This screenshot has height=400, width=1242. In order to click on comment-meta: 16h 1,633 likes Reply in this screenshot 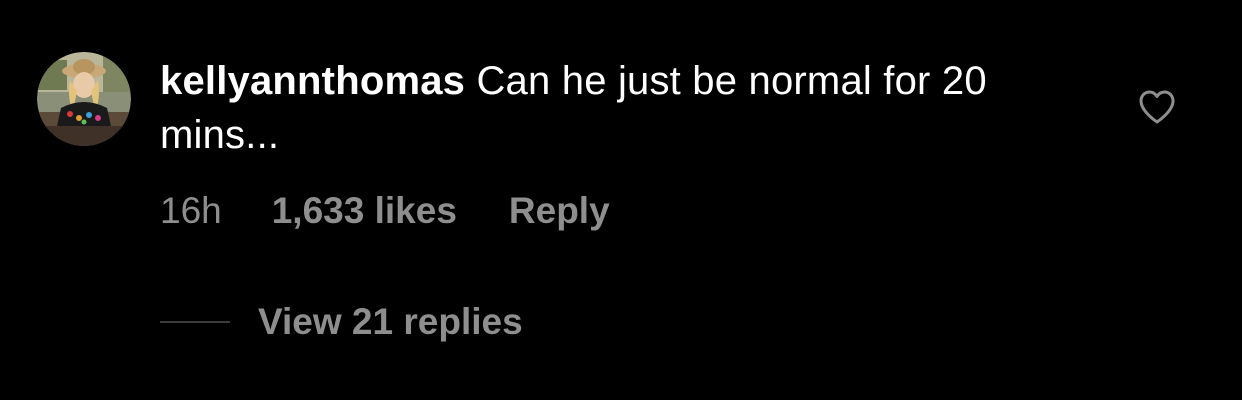, I will do `click(385, 211)`.